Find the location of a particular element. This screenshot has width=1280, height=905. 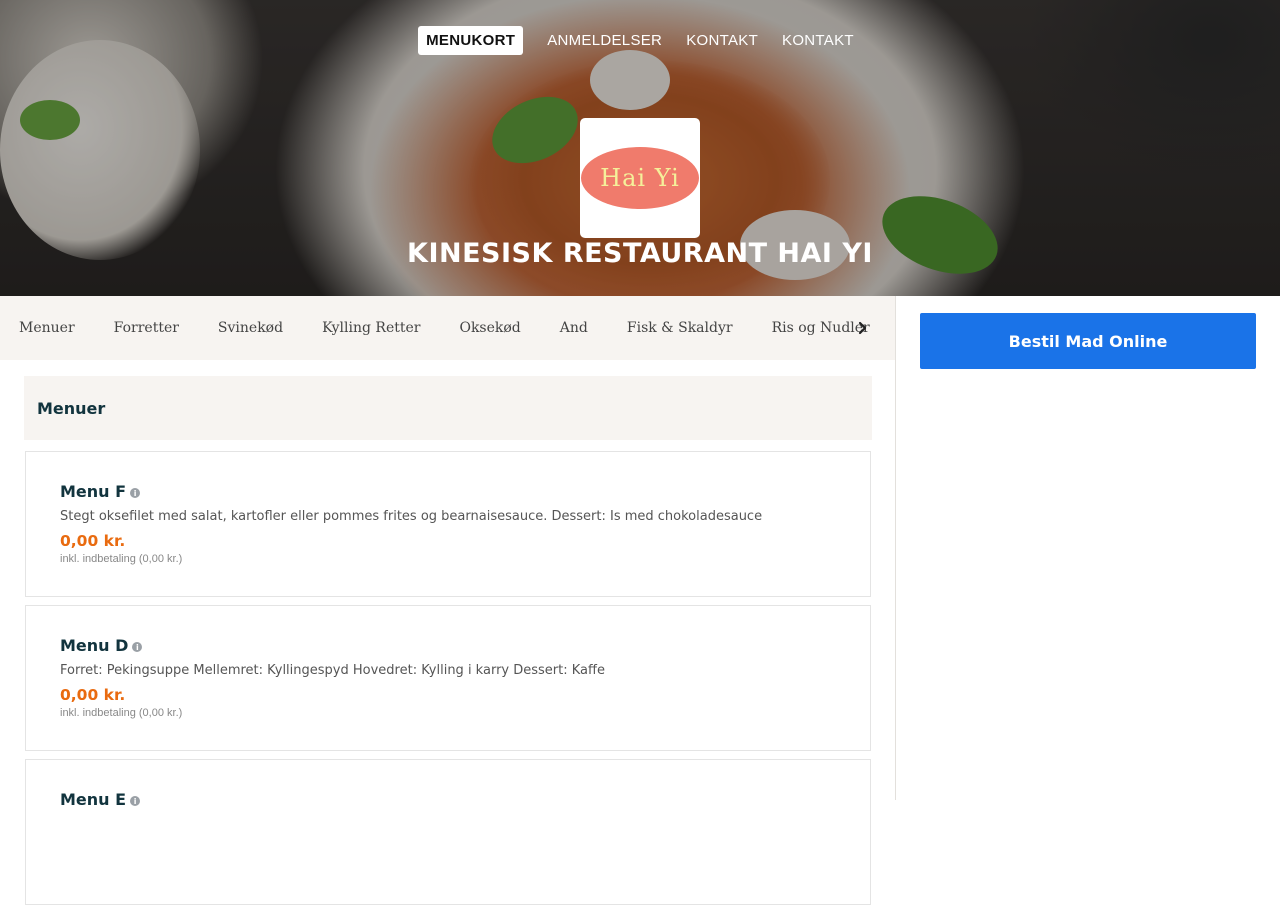

menu-item-name: Menu D is located at coordinates (94, 645).